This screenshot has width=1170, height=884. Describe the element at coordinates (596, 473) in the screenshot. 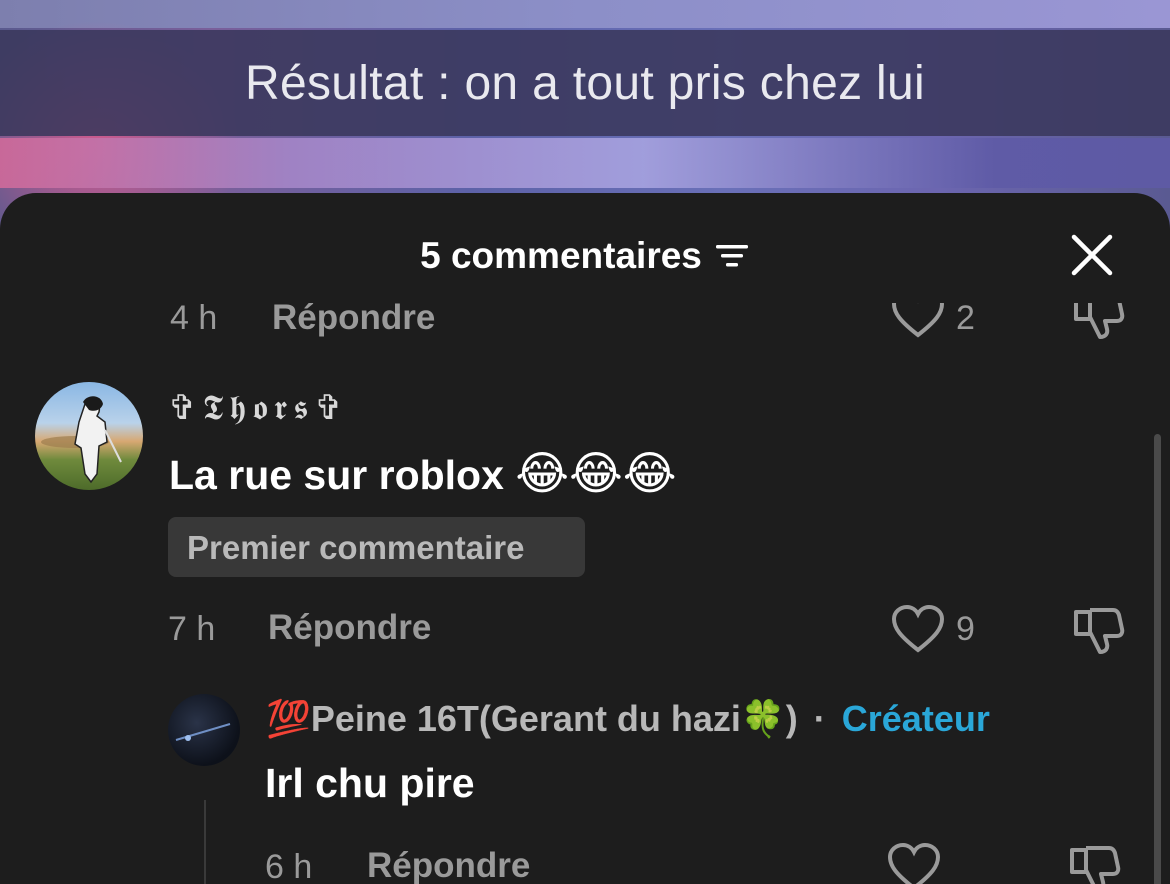

I see `laughing-emoji-icon: 😂😂😂` at that location.